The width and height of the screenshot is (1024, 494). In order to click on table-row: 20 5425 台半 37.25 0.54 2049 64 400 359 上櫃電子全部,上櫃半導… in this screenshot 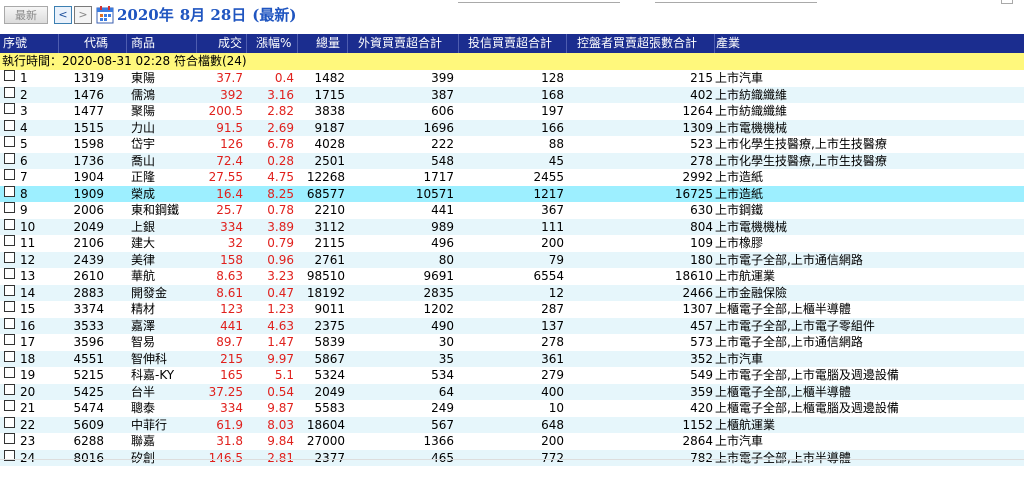, I will do `click(512, 391)`.